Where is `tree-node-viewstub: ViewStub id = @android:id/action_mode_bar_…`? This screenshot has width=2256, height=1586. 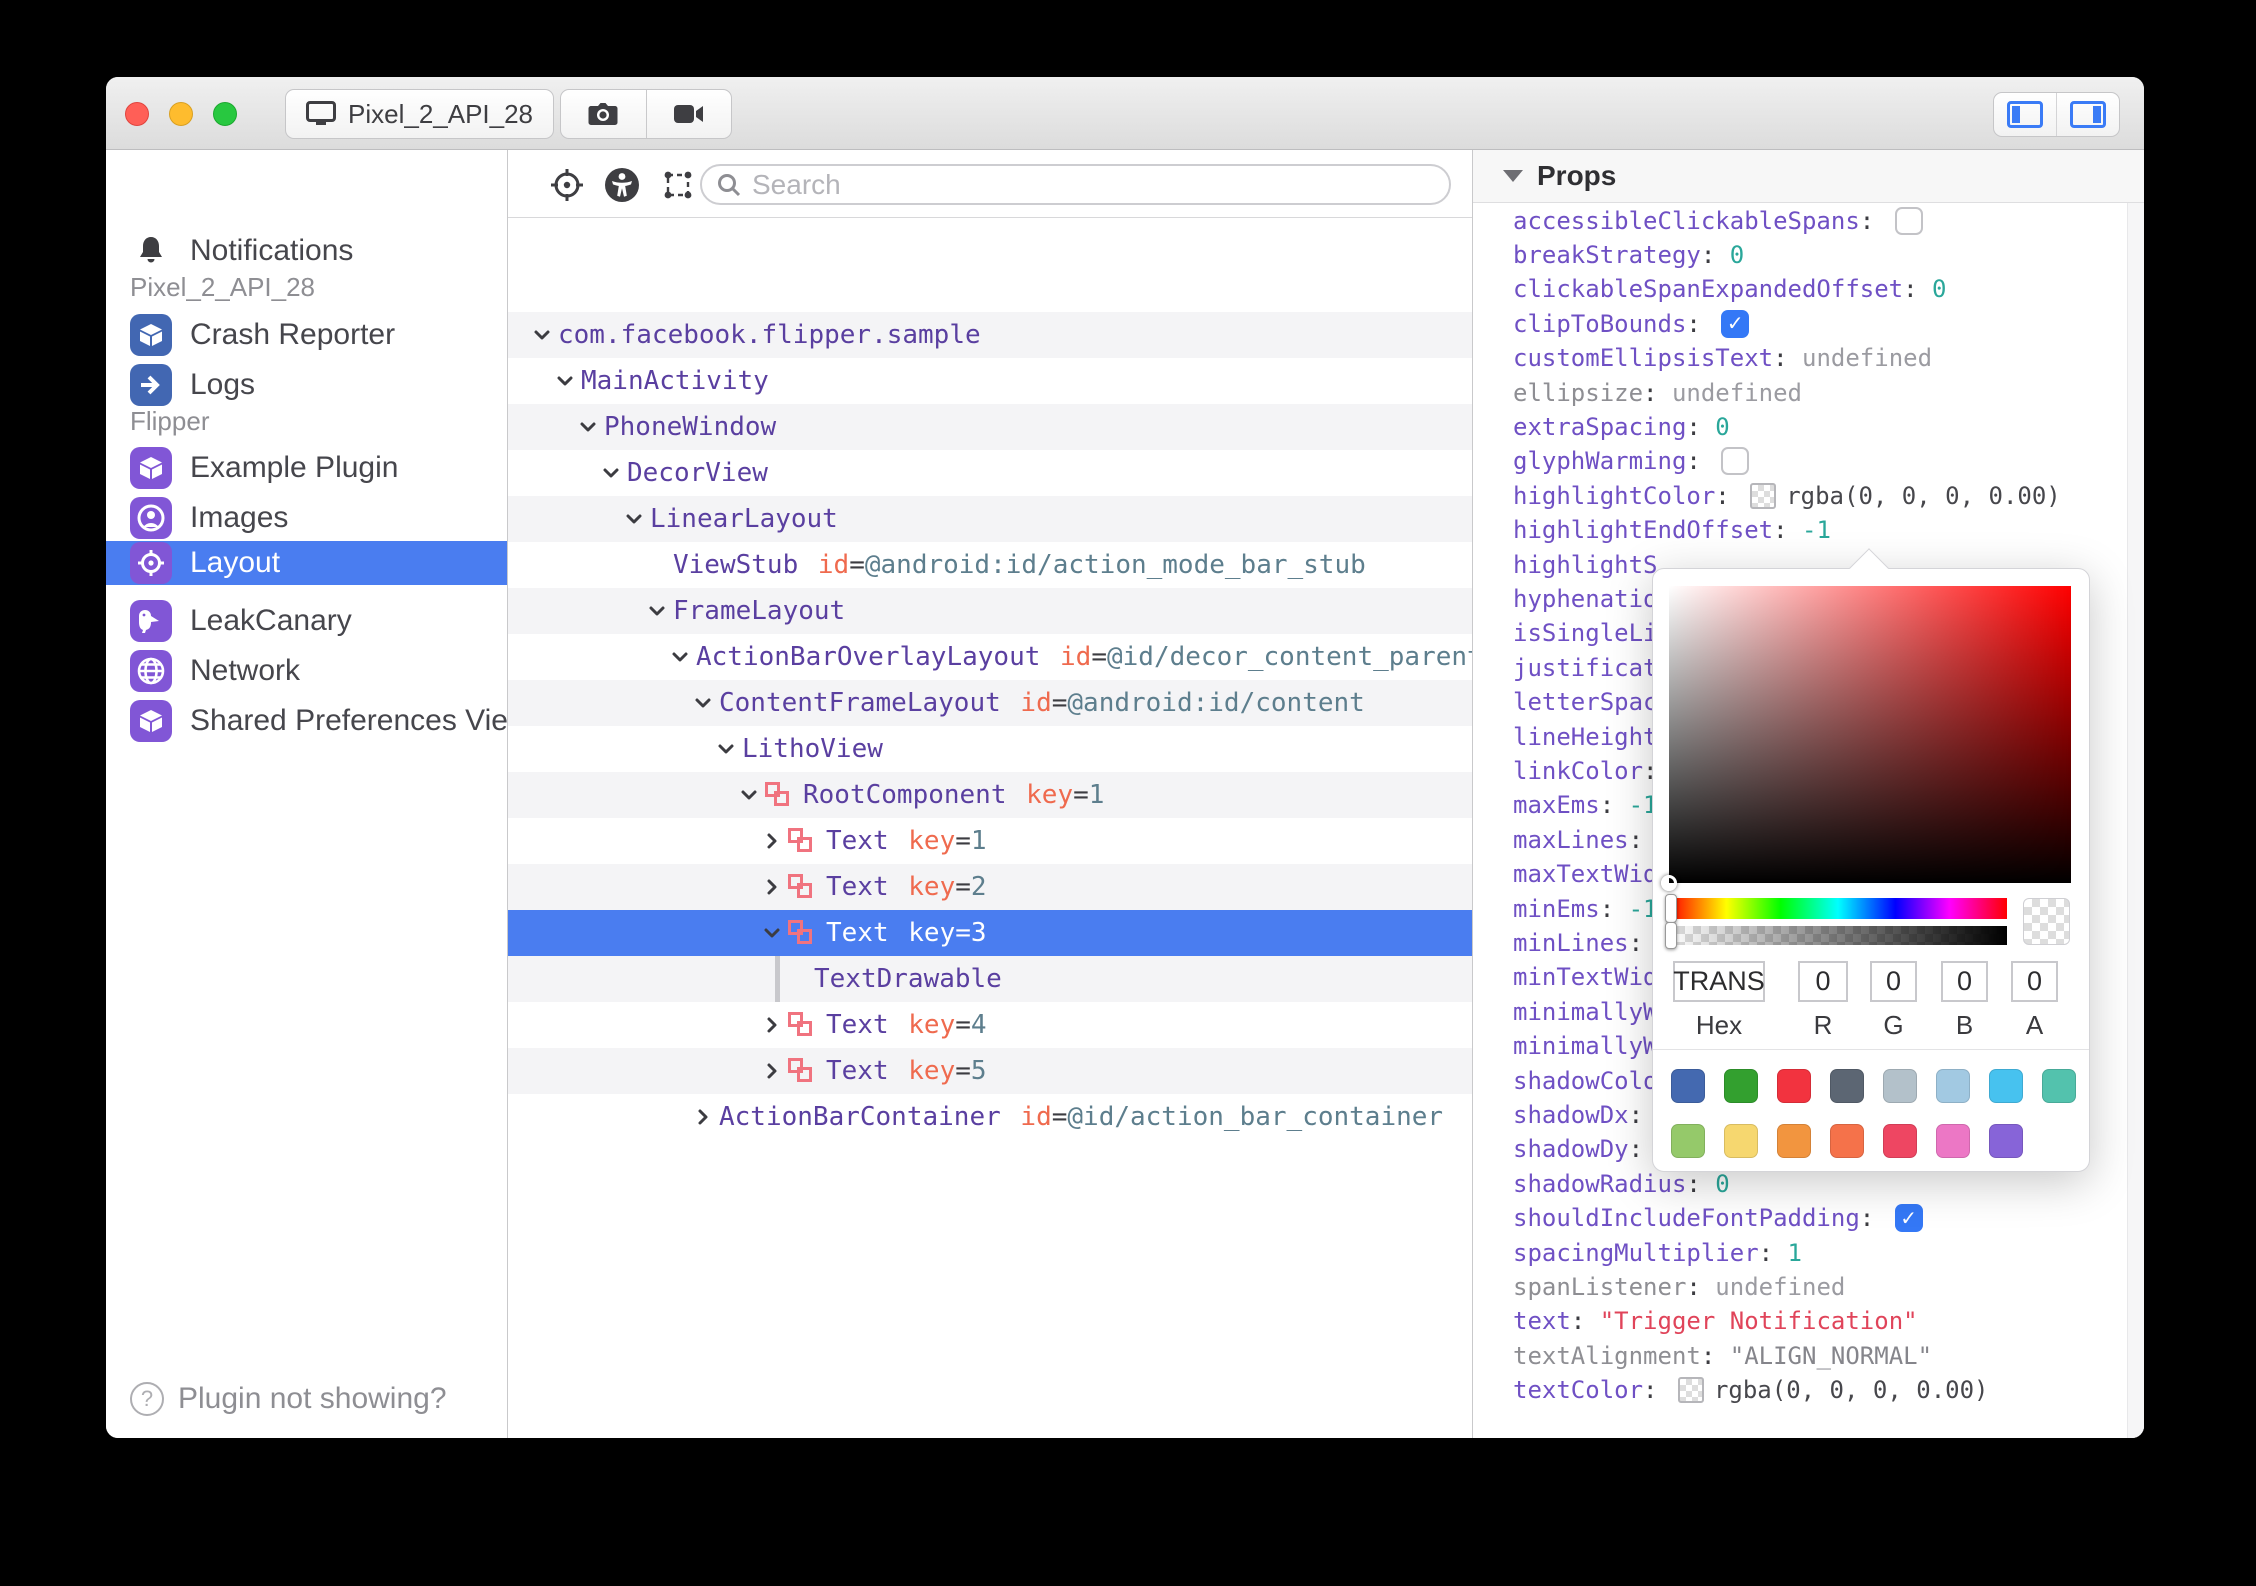 tree-node-viewstub: ViewStub id = @android:id/action_mode_bar_… is located at coordinates (990, 565).